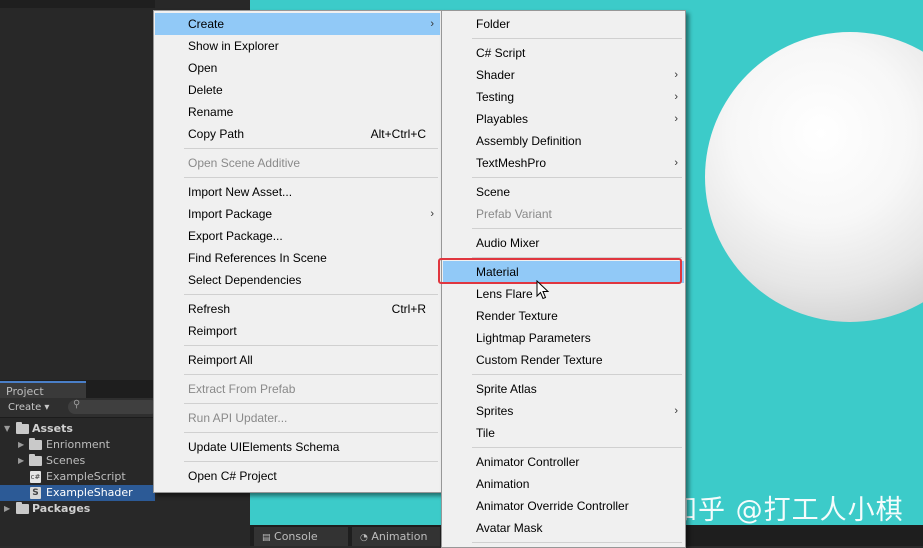  What do you see at coordinates (814, 177) in the screenshot?
I see `sphere-object` at bounding box center [814, 177].